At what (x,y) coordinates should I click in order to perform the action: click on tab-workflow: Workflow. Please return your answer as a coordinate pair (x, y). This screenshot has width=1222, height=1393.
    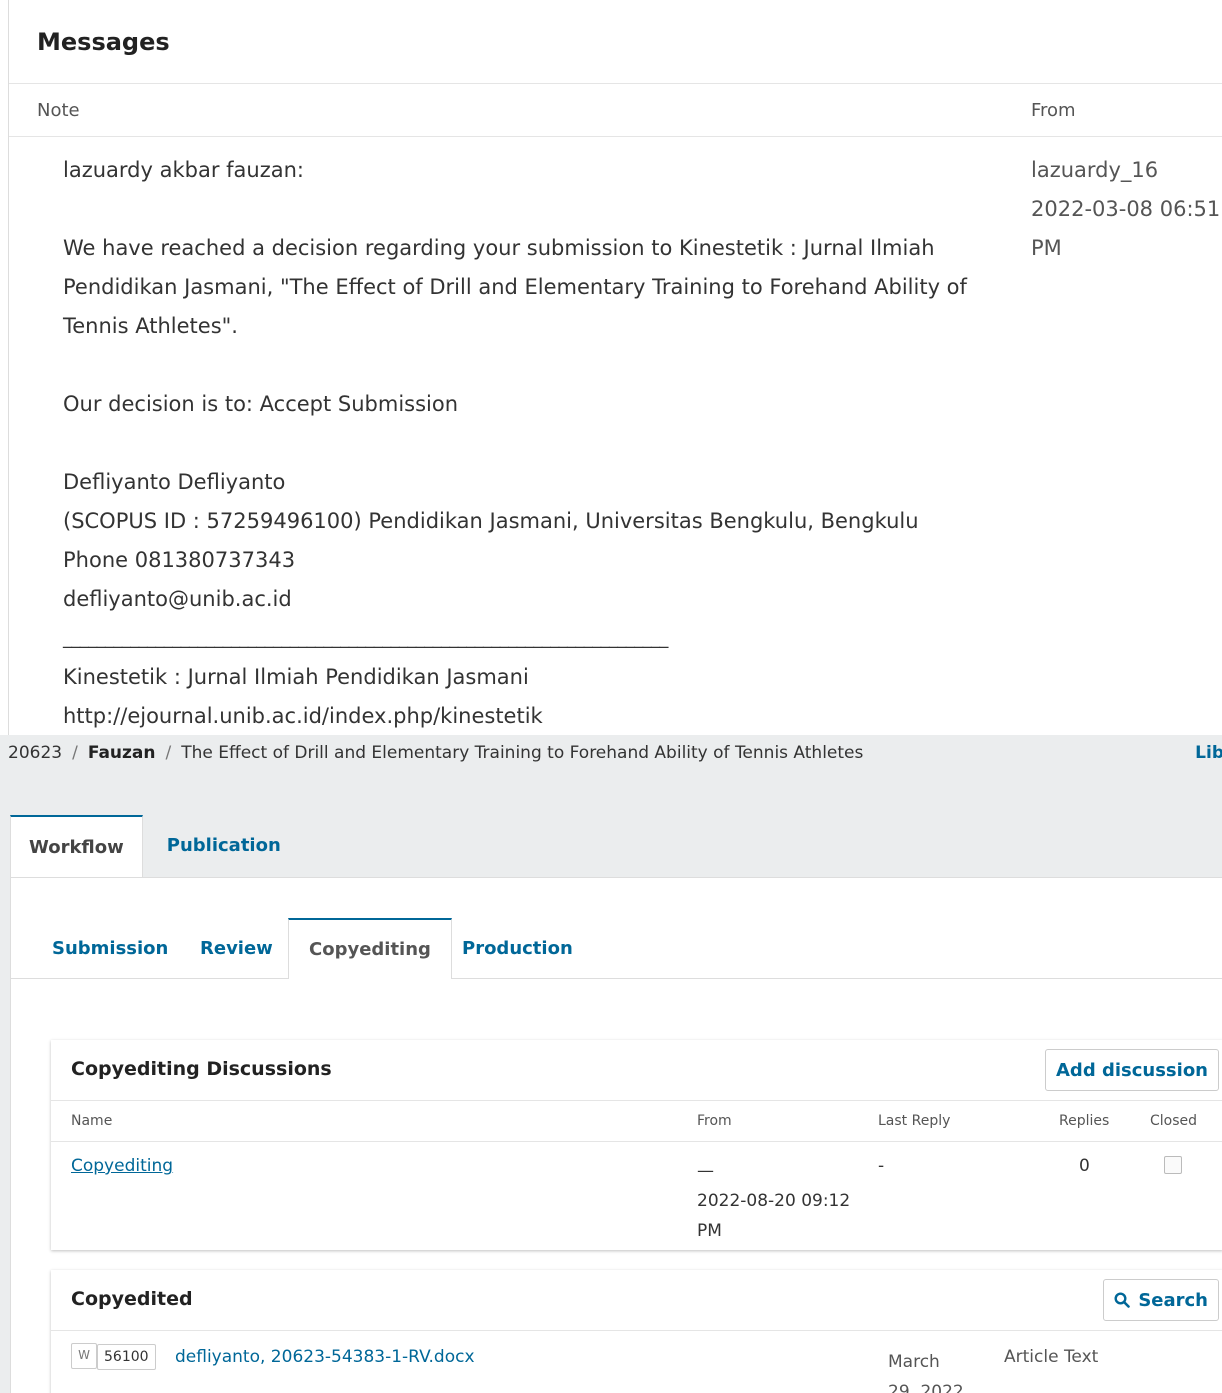
    Looking at the image, I should click on (76, 846).